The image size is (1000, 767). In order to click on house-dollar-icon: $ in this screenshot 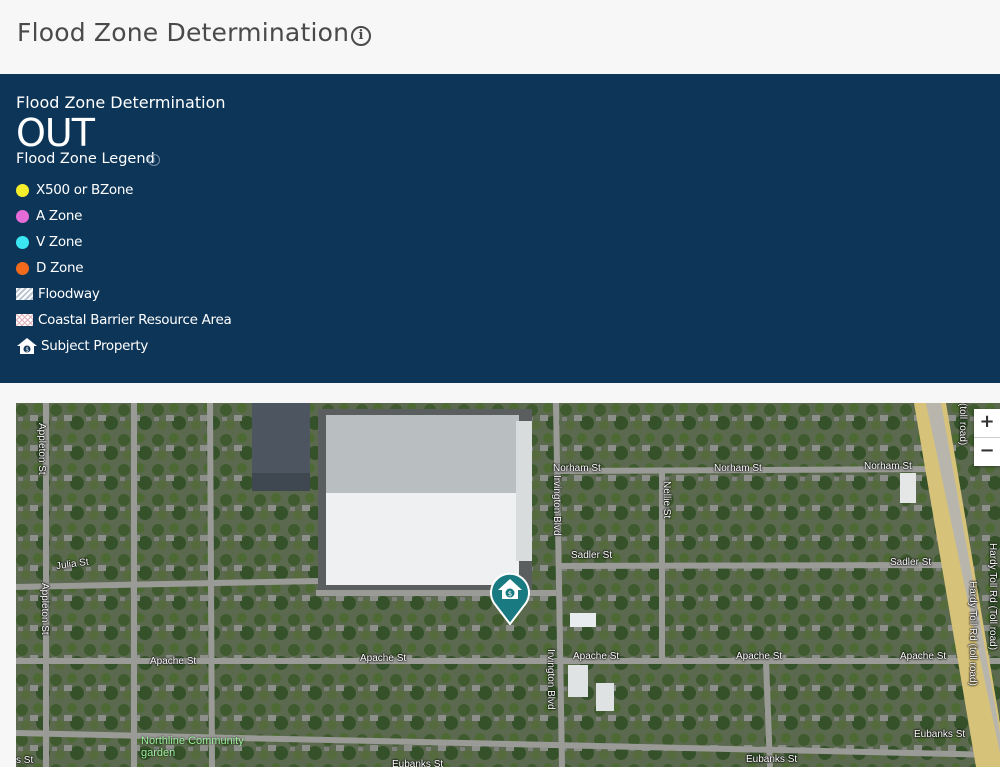, I will do `click(27, 346)`.